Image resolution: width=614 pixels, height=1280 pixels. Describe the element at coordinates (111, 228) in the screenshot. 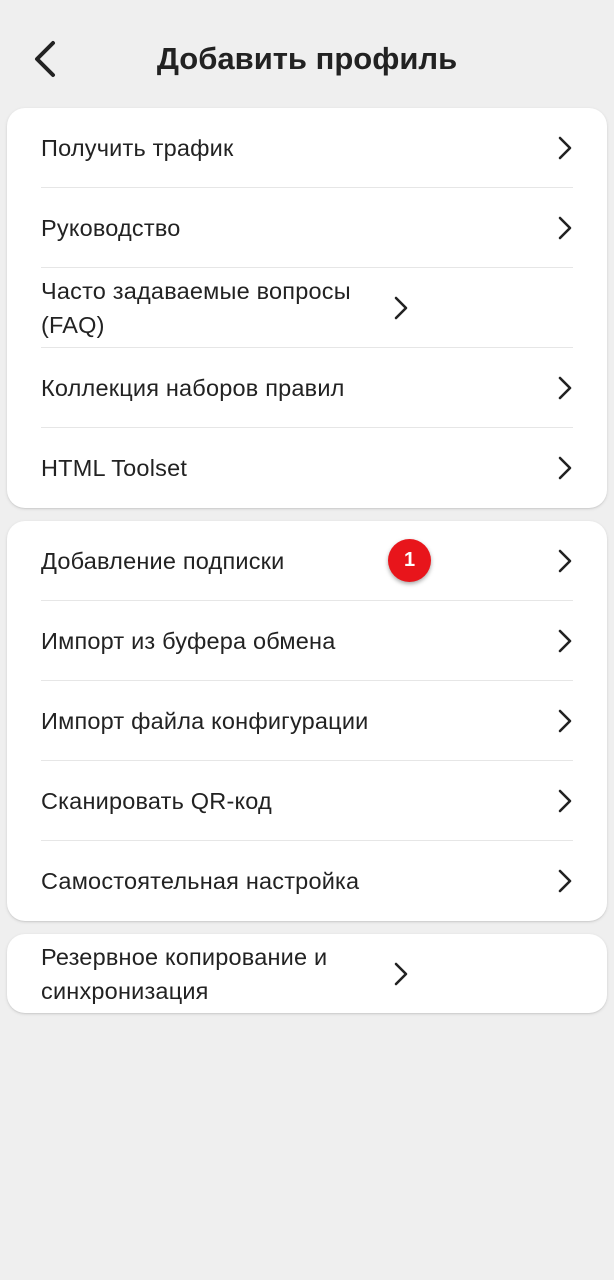

I see `menu-item-label: Руководство` at that location.